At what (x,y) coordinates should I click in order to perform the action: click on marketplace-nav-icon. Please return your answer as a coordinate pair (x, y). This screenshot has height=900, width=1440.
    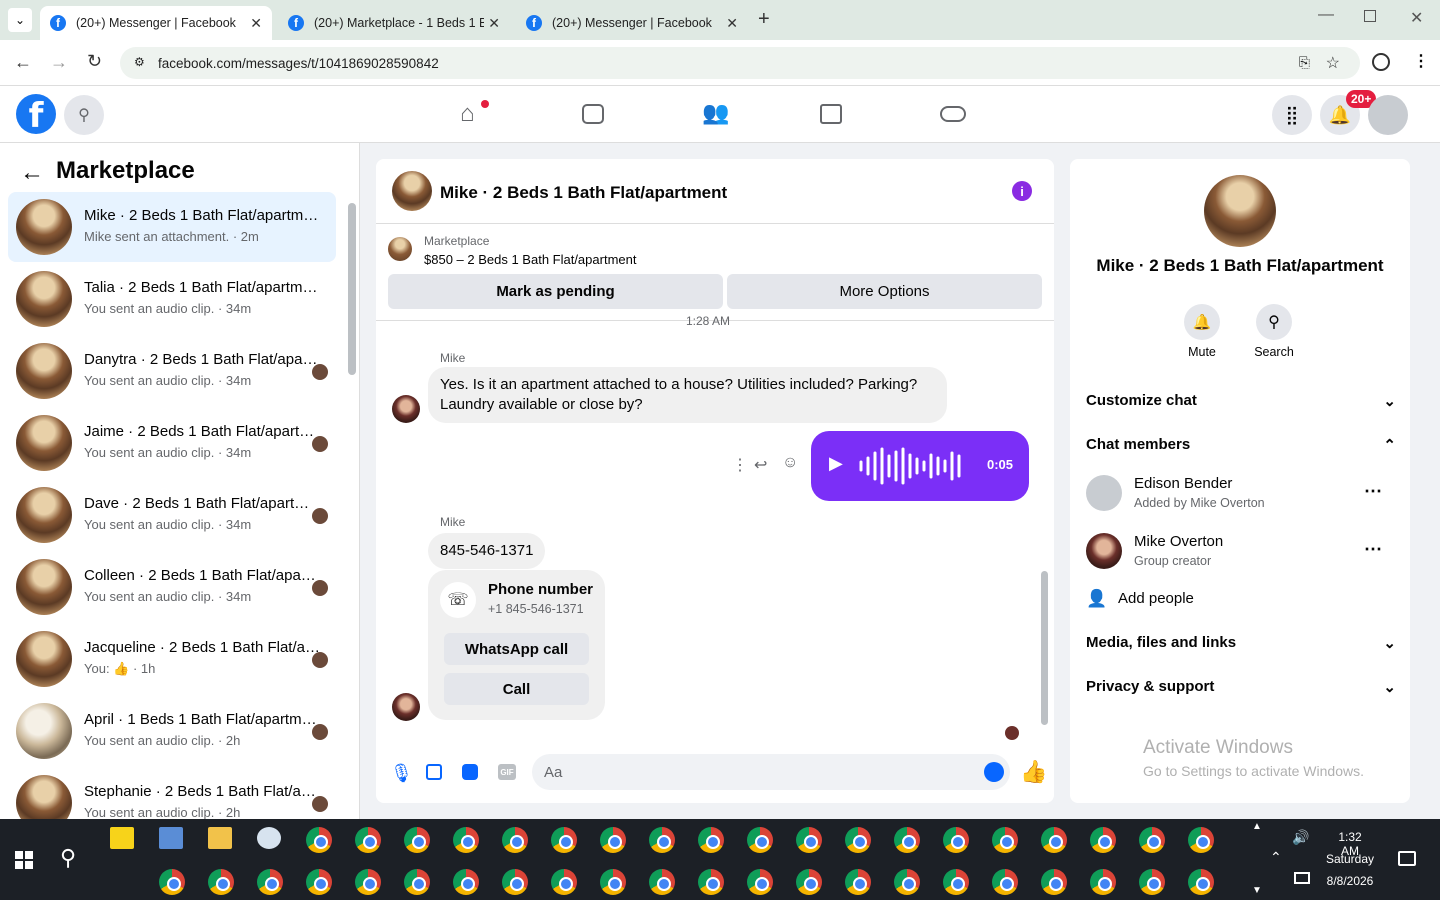
    Looking at the image, I should click on (831, 114).